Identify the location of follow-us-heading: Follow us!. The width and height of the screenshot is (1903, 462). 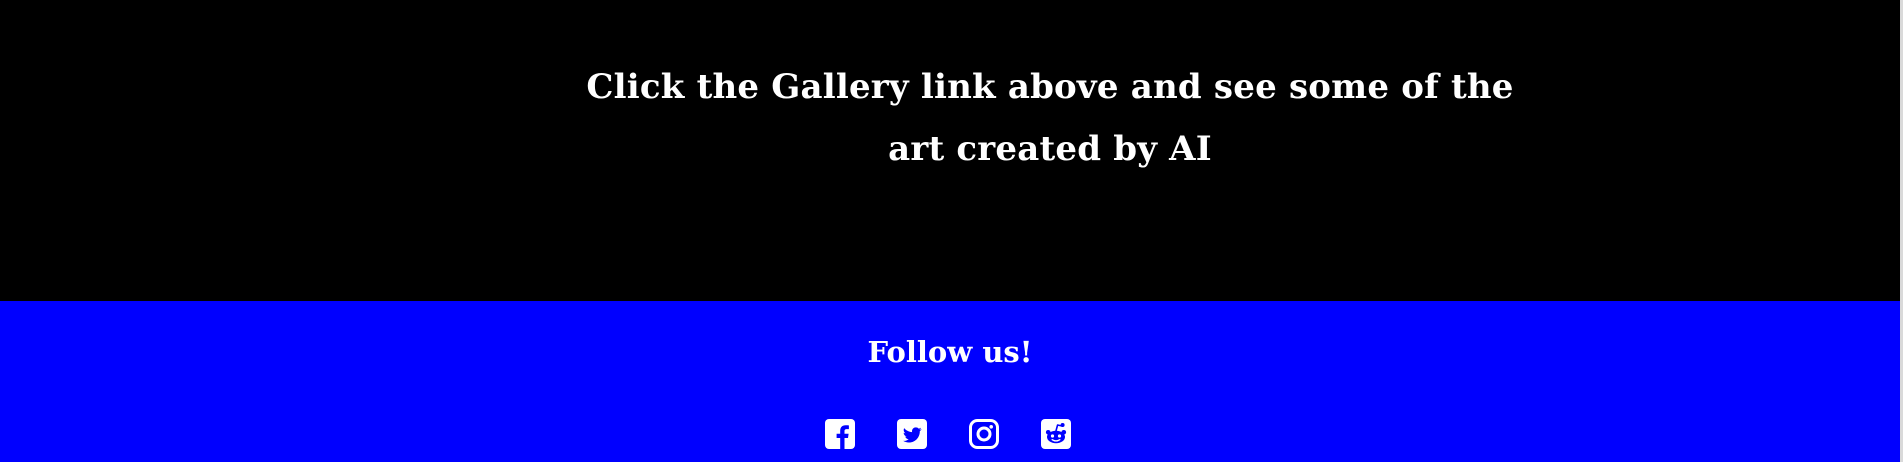
(950, 352).